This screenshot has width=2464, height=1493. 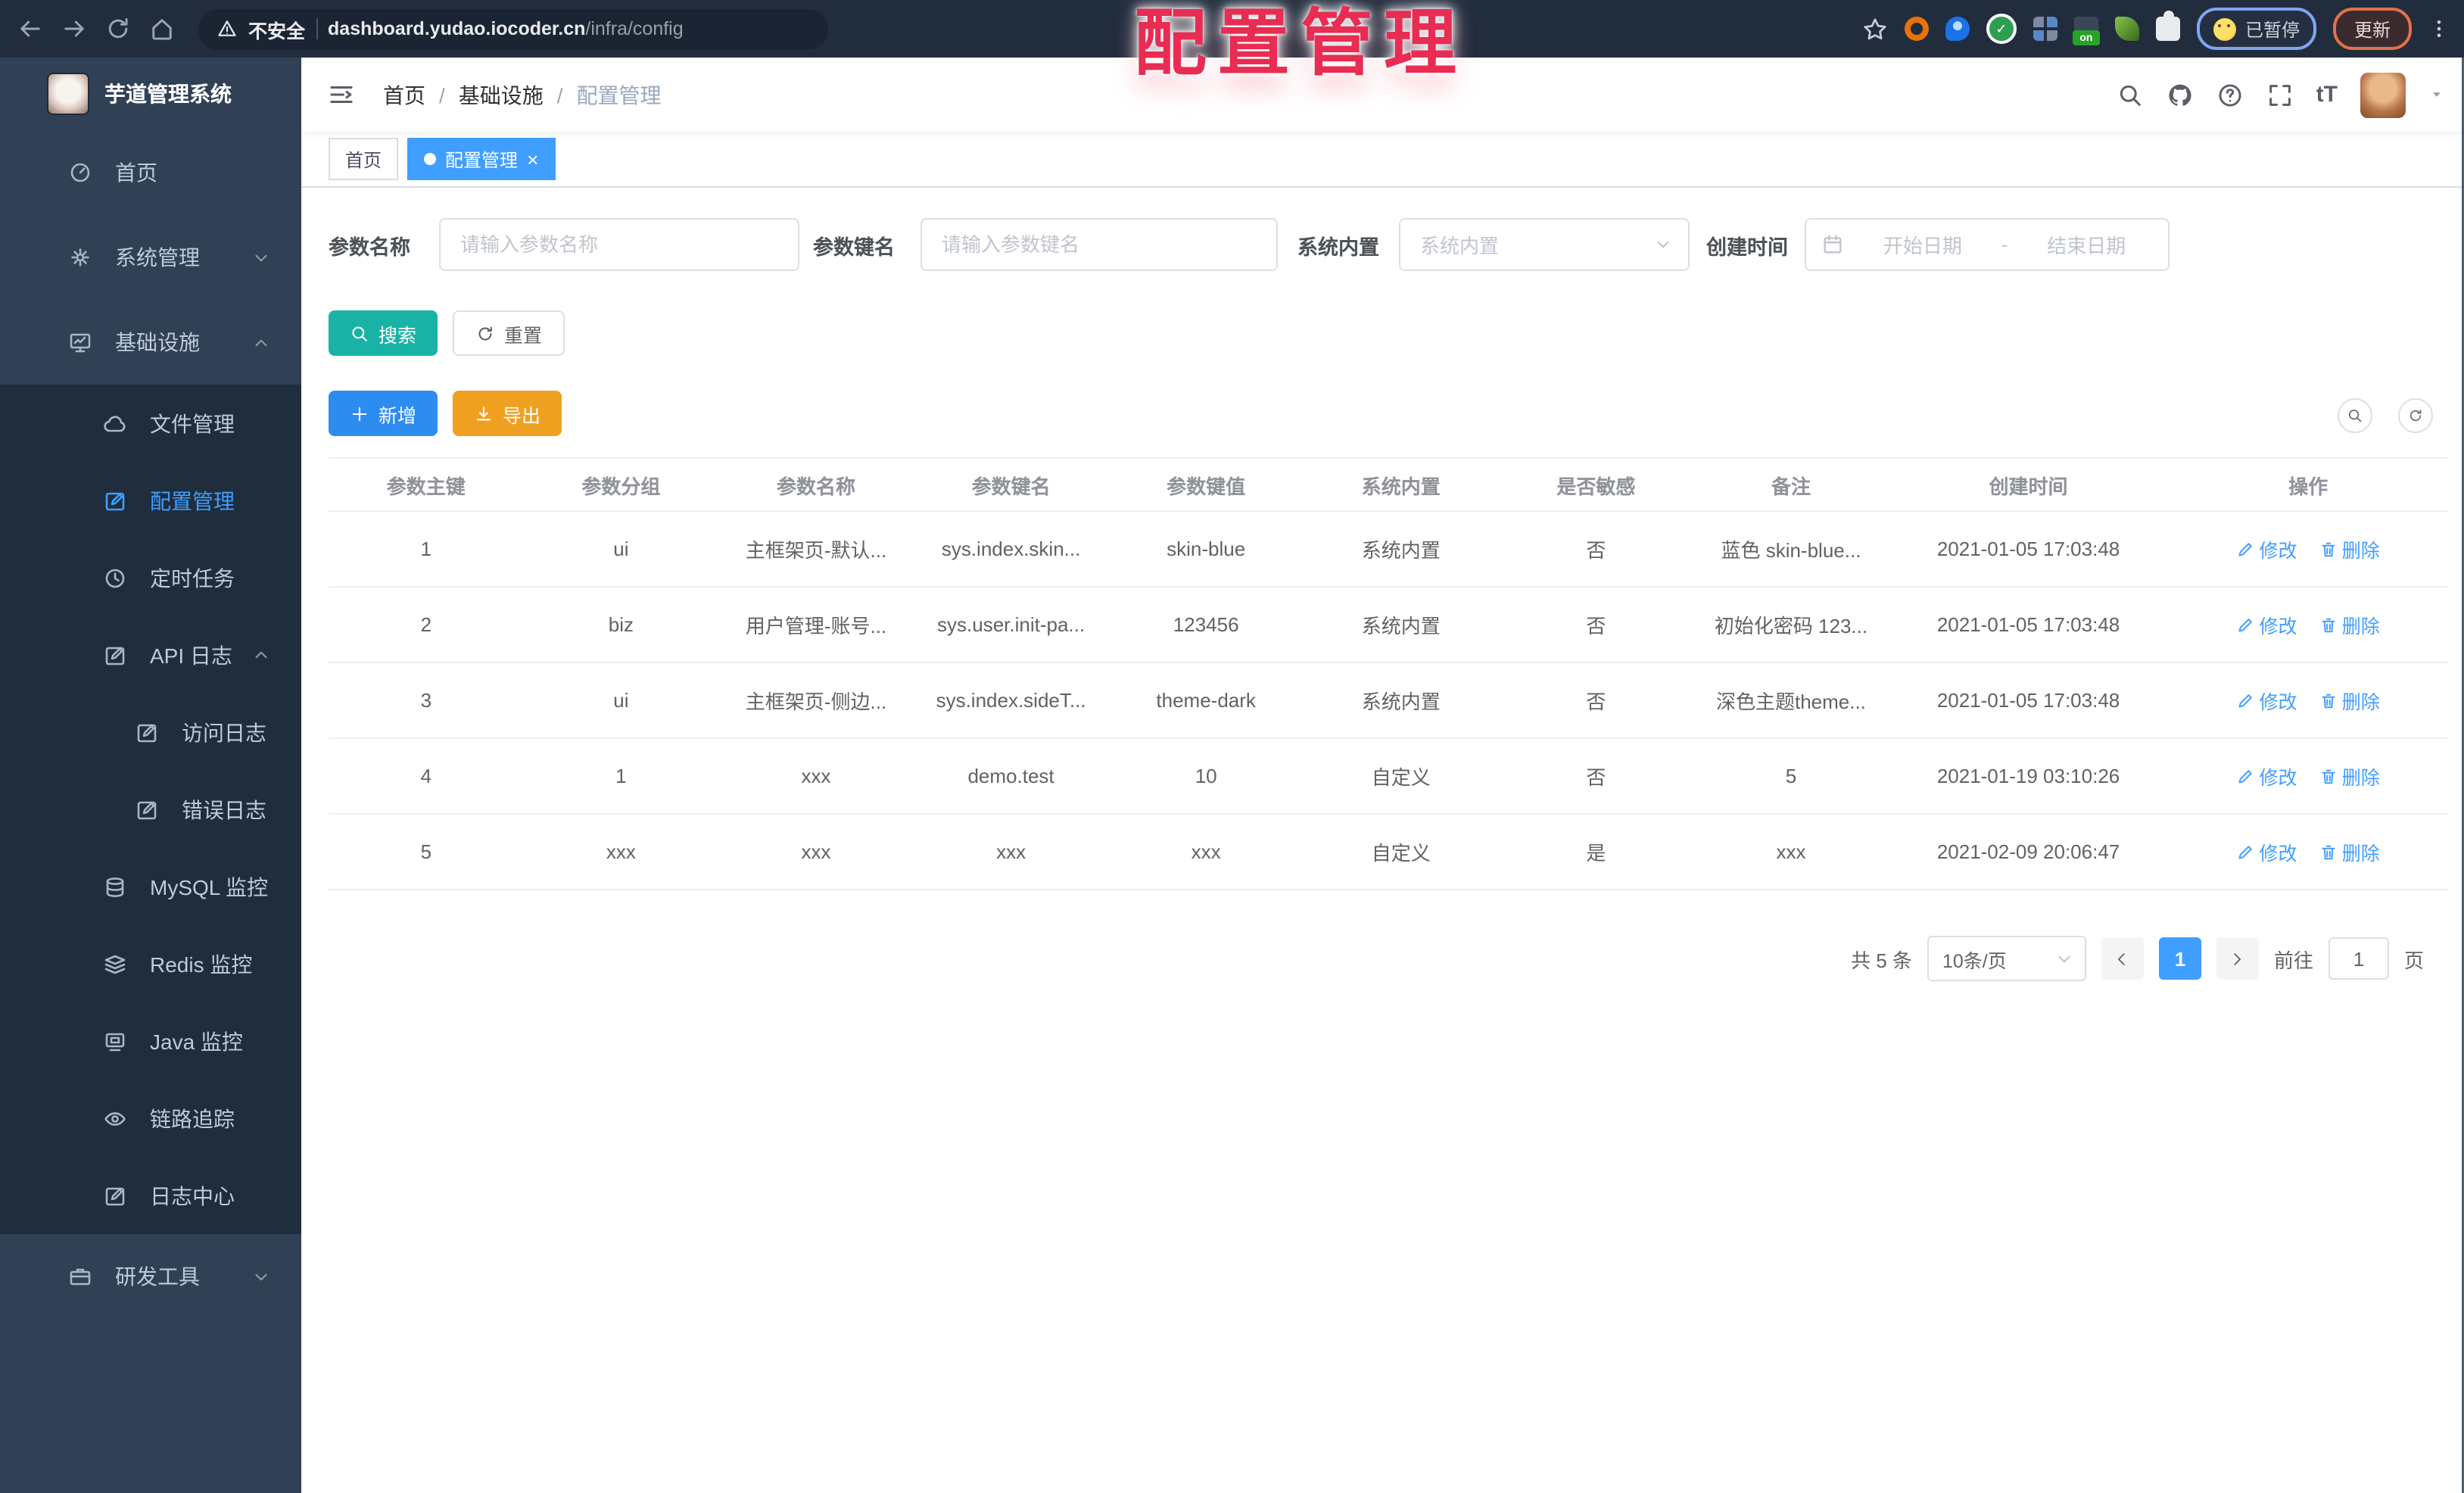 I want to click on date-range-picker: 开始日期 - 结束日期, so click(x=1987, y=245).